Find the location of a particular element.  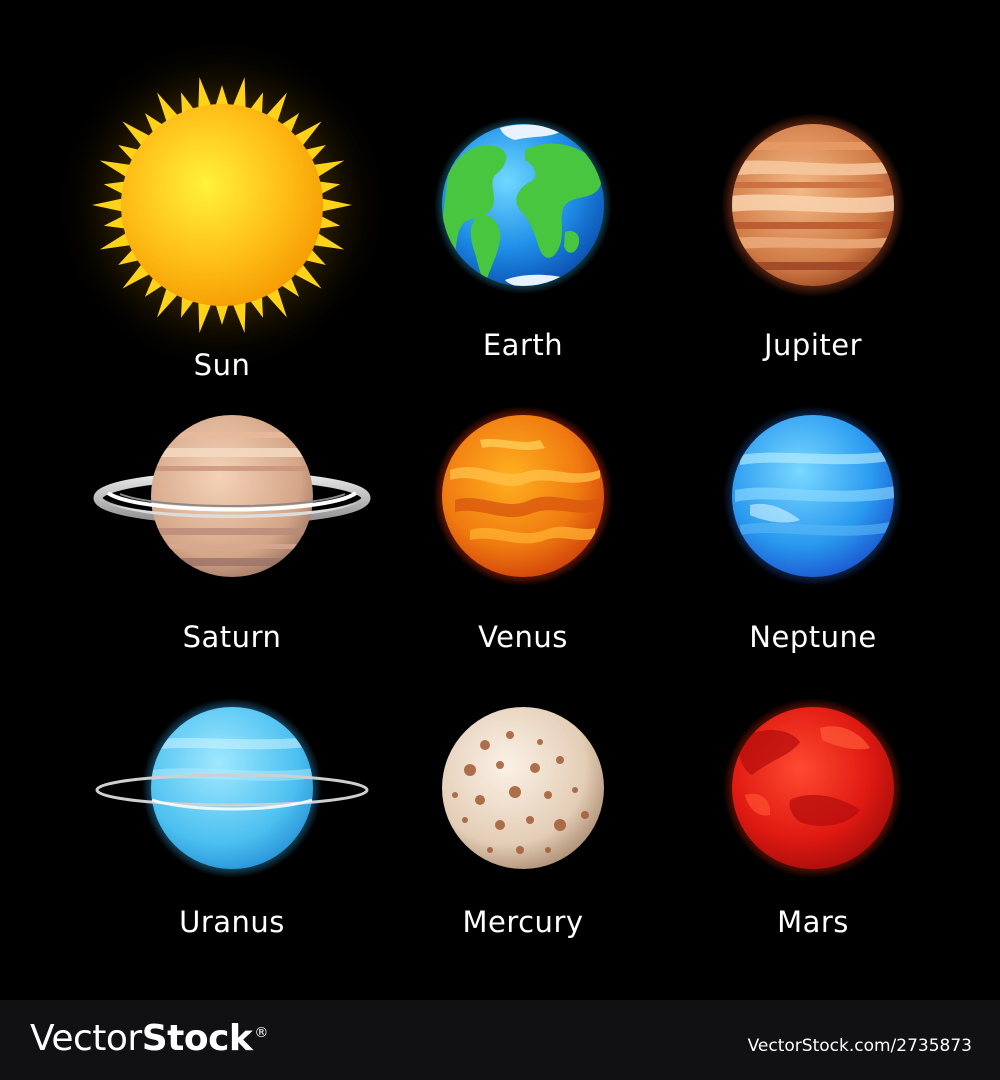

planet-label-saturn: Saturn is located at coordinates (232, 637).